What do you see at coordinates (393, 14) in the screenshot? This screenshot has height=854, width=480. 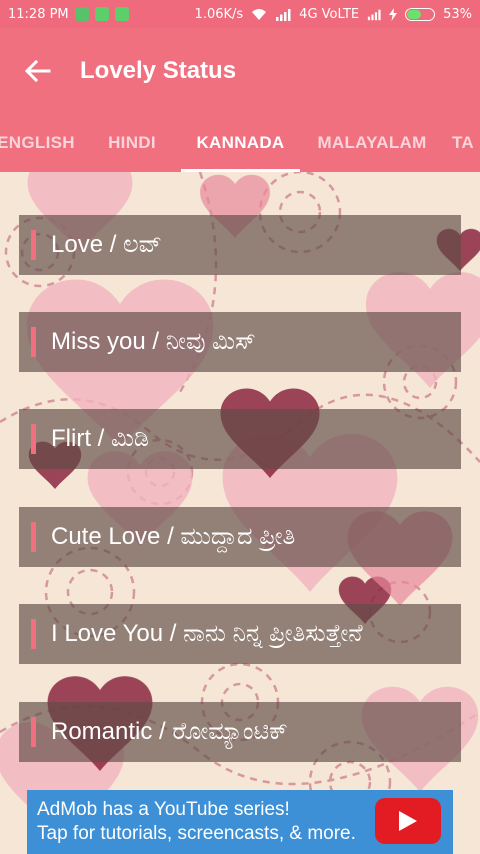 I see `charging-icon` at bounding box center [393, 14].